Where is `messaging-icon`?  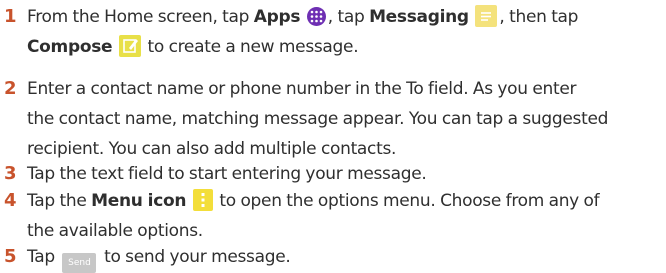
messaging-icon is located at coordinates (486, 16).